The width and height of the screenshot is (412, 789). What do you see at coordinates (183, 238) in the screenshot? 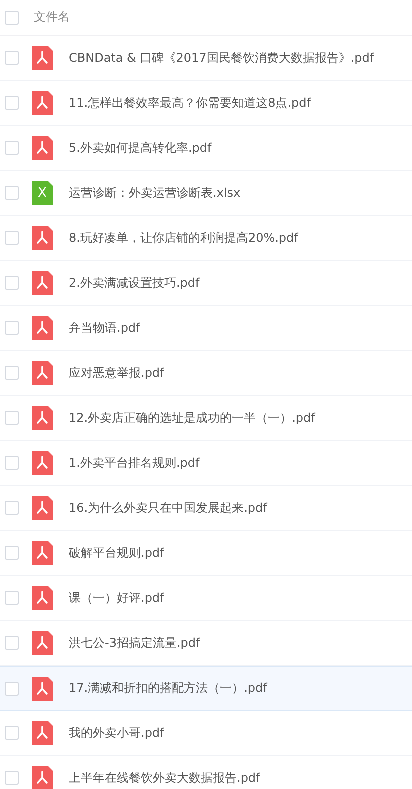
I see `file-name: 8.玩好凑单，让你店铺的利润提高20%.pdf` at bounding box center [183, 238].